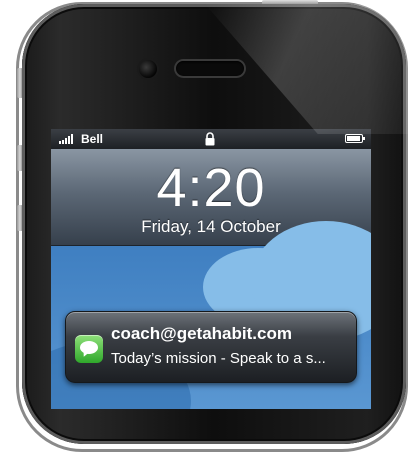 The width and height of the screenshot is (420, 452). I want to click on carrier-name: Bell, so click(92, 139).